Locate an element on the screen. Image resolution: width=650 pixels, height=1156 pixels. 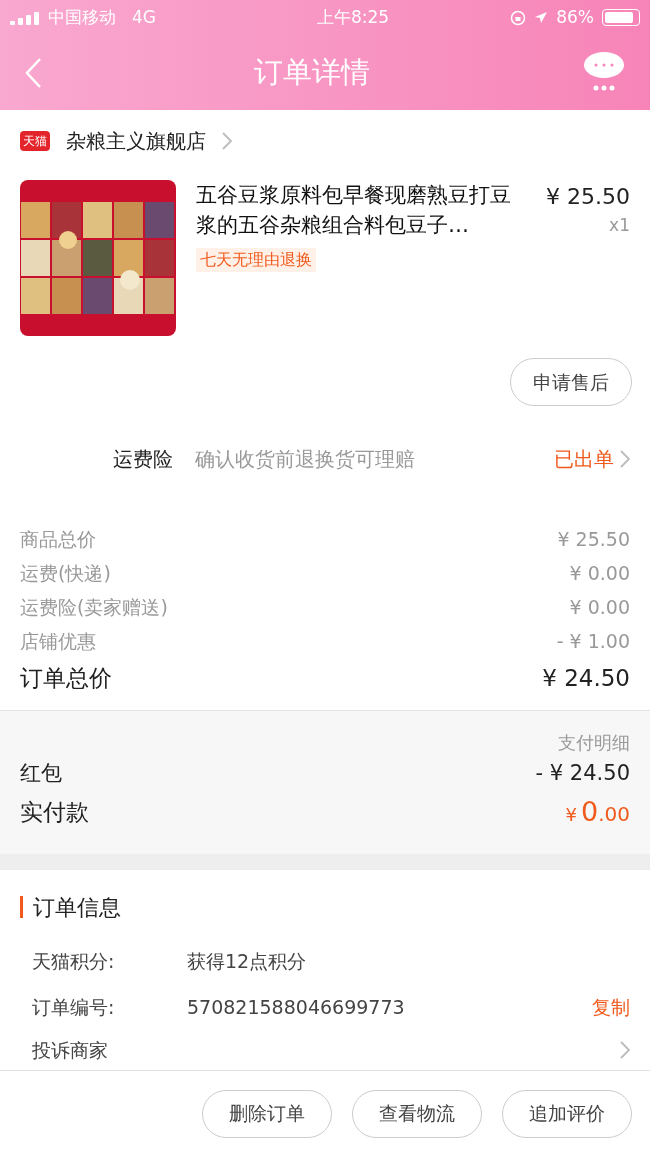
product-quantity: x1 is located at coordinates (619, 225).